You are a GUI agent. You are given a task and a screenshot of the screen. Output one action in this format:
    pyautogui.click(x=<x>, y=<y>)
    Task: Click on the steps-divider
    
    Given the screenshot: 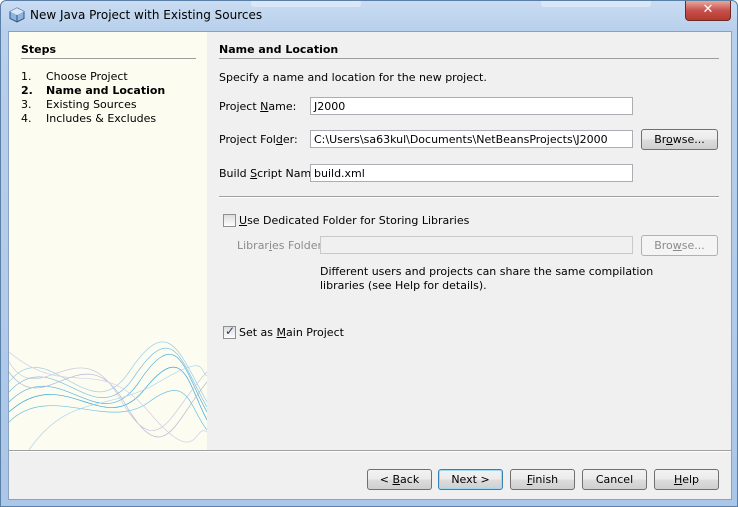 What is the action you would take?
    pyautogui.click(x=108, y=58)
    